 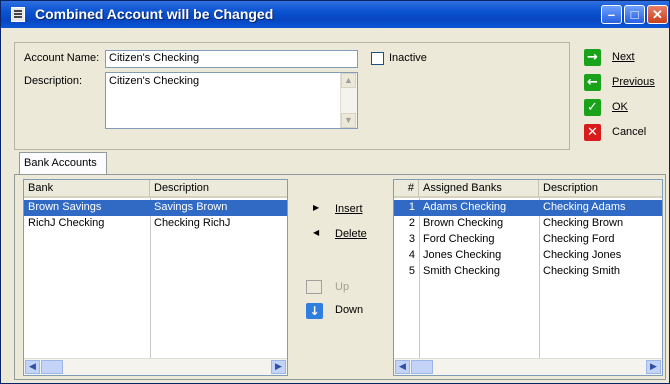 What do you see at coordinates (348, 80) in the screenshot?
I see `scroll-up-icon: ▲` at bounding box center [348, 80].